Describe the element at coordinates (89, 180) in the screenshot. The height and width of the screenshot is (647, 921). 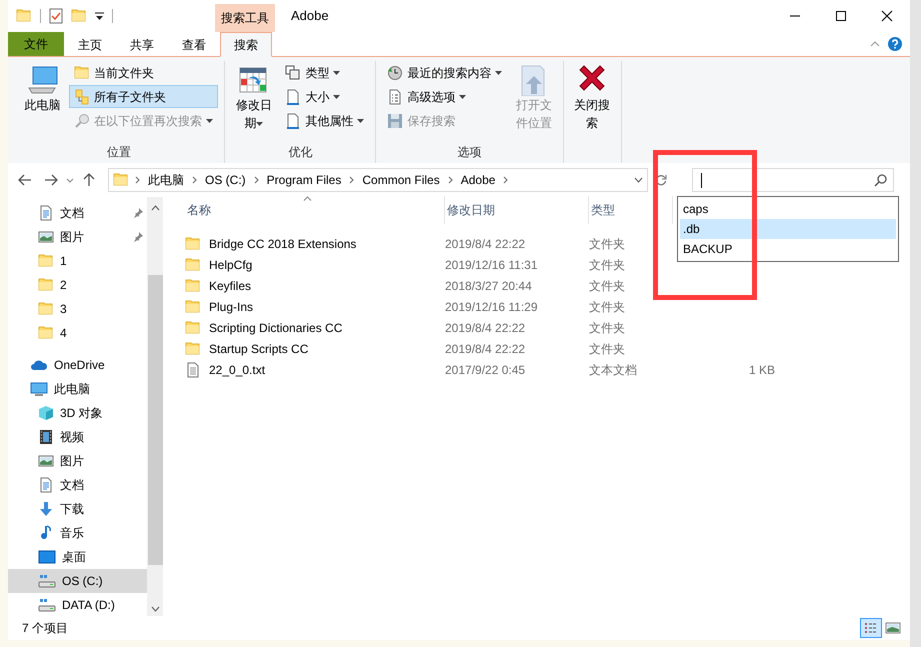
I see `up-arrow-icon` at that location.